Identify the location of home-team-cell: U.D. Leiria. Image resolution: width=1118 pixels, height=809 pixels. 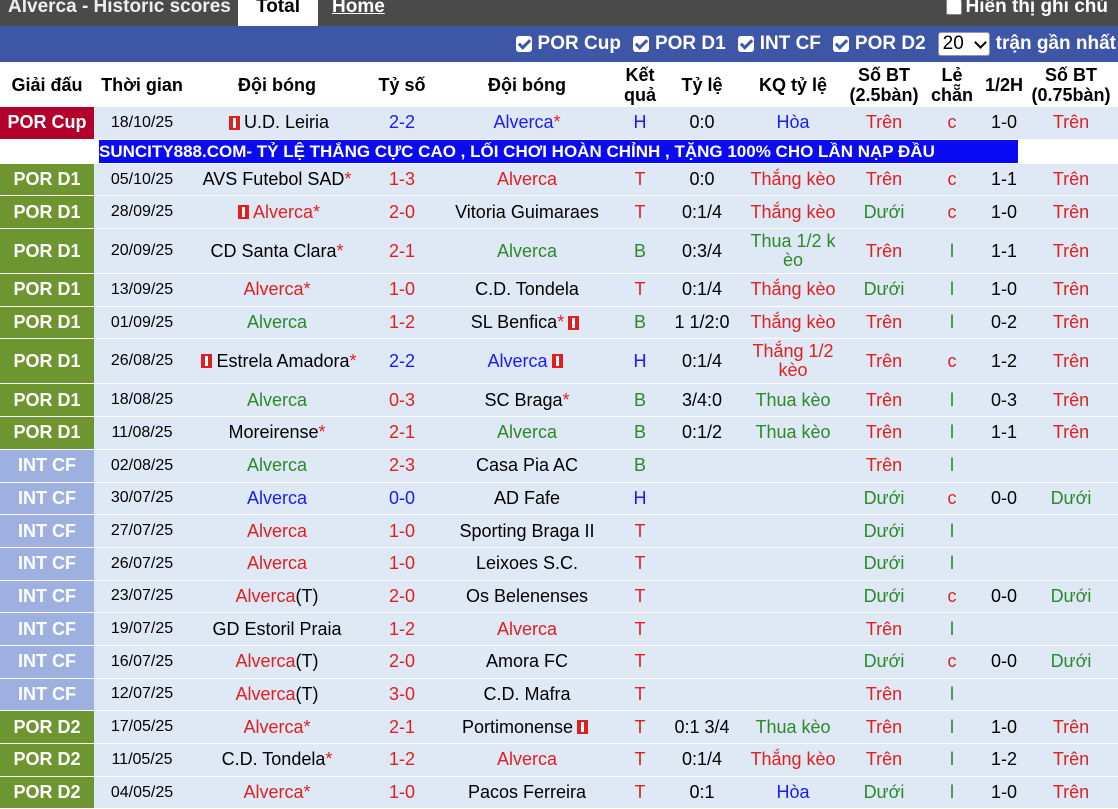
(277, 123).